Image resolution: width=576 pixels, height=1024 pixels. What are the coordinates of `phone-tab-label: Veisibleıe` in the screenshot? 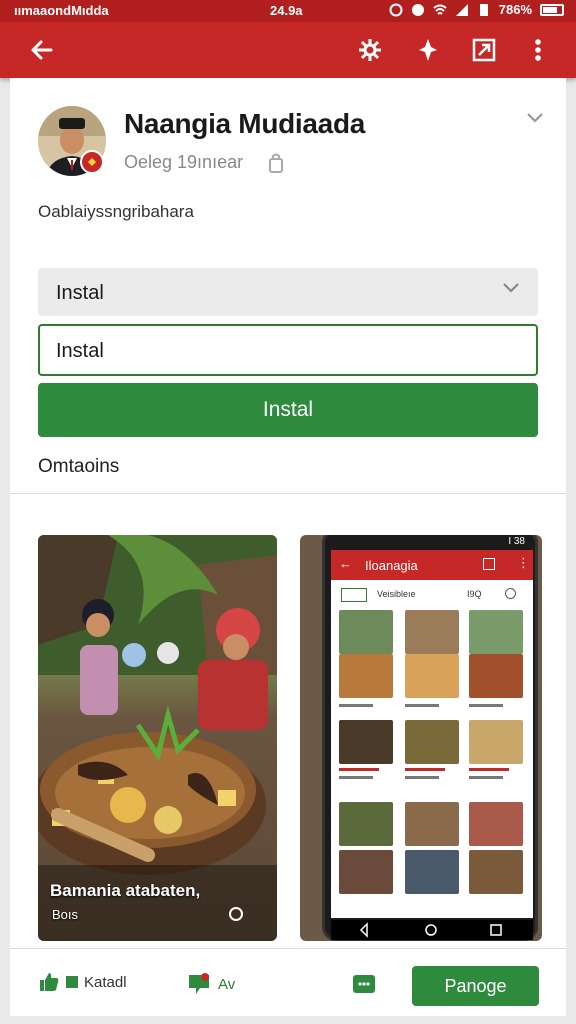 It's located at (396, 594).